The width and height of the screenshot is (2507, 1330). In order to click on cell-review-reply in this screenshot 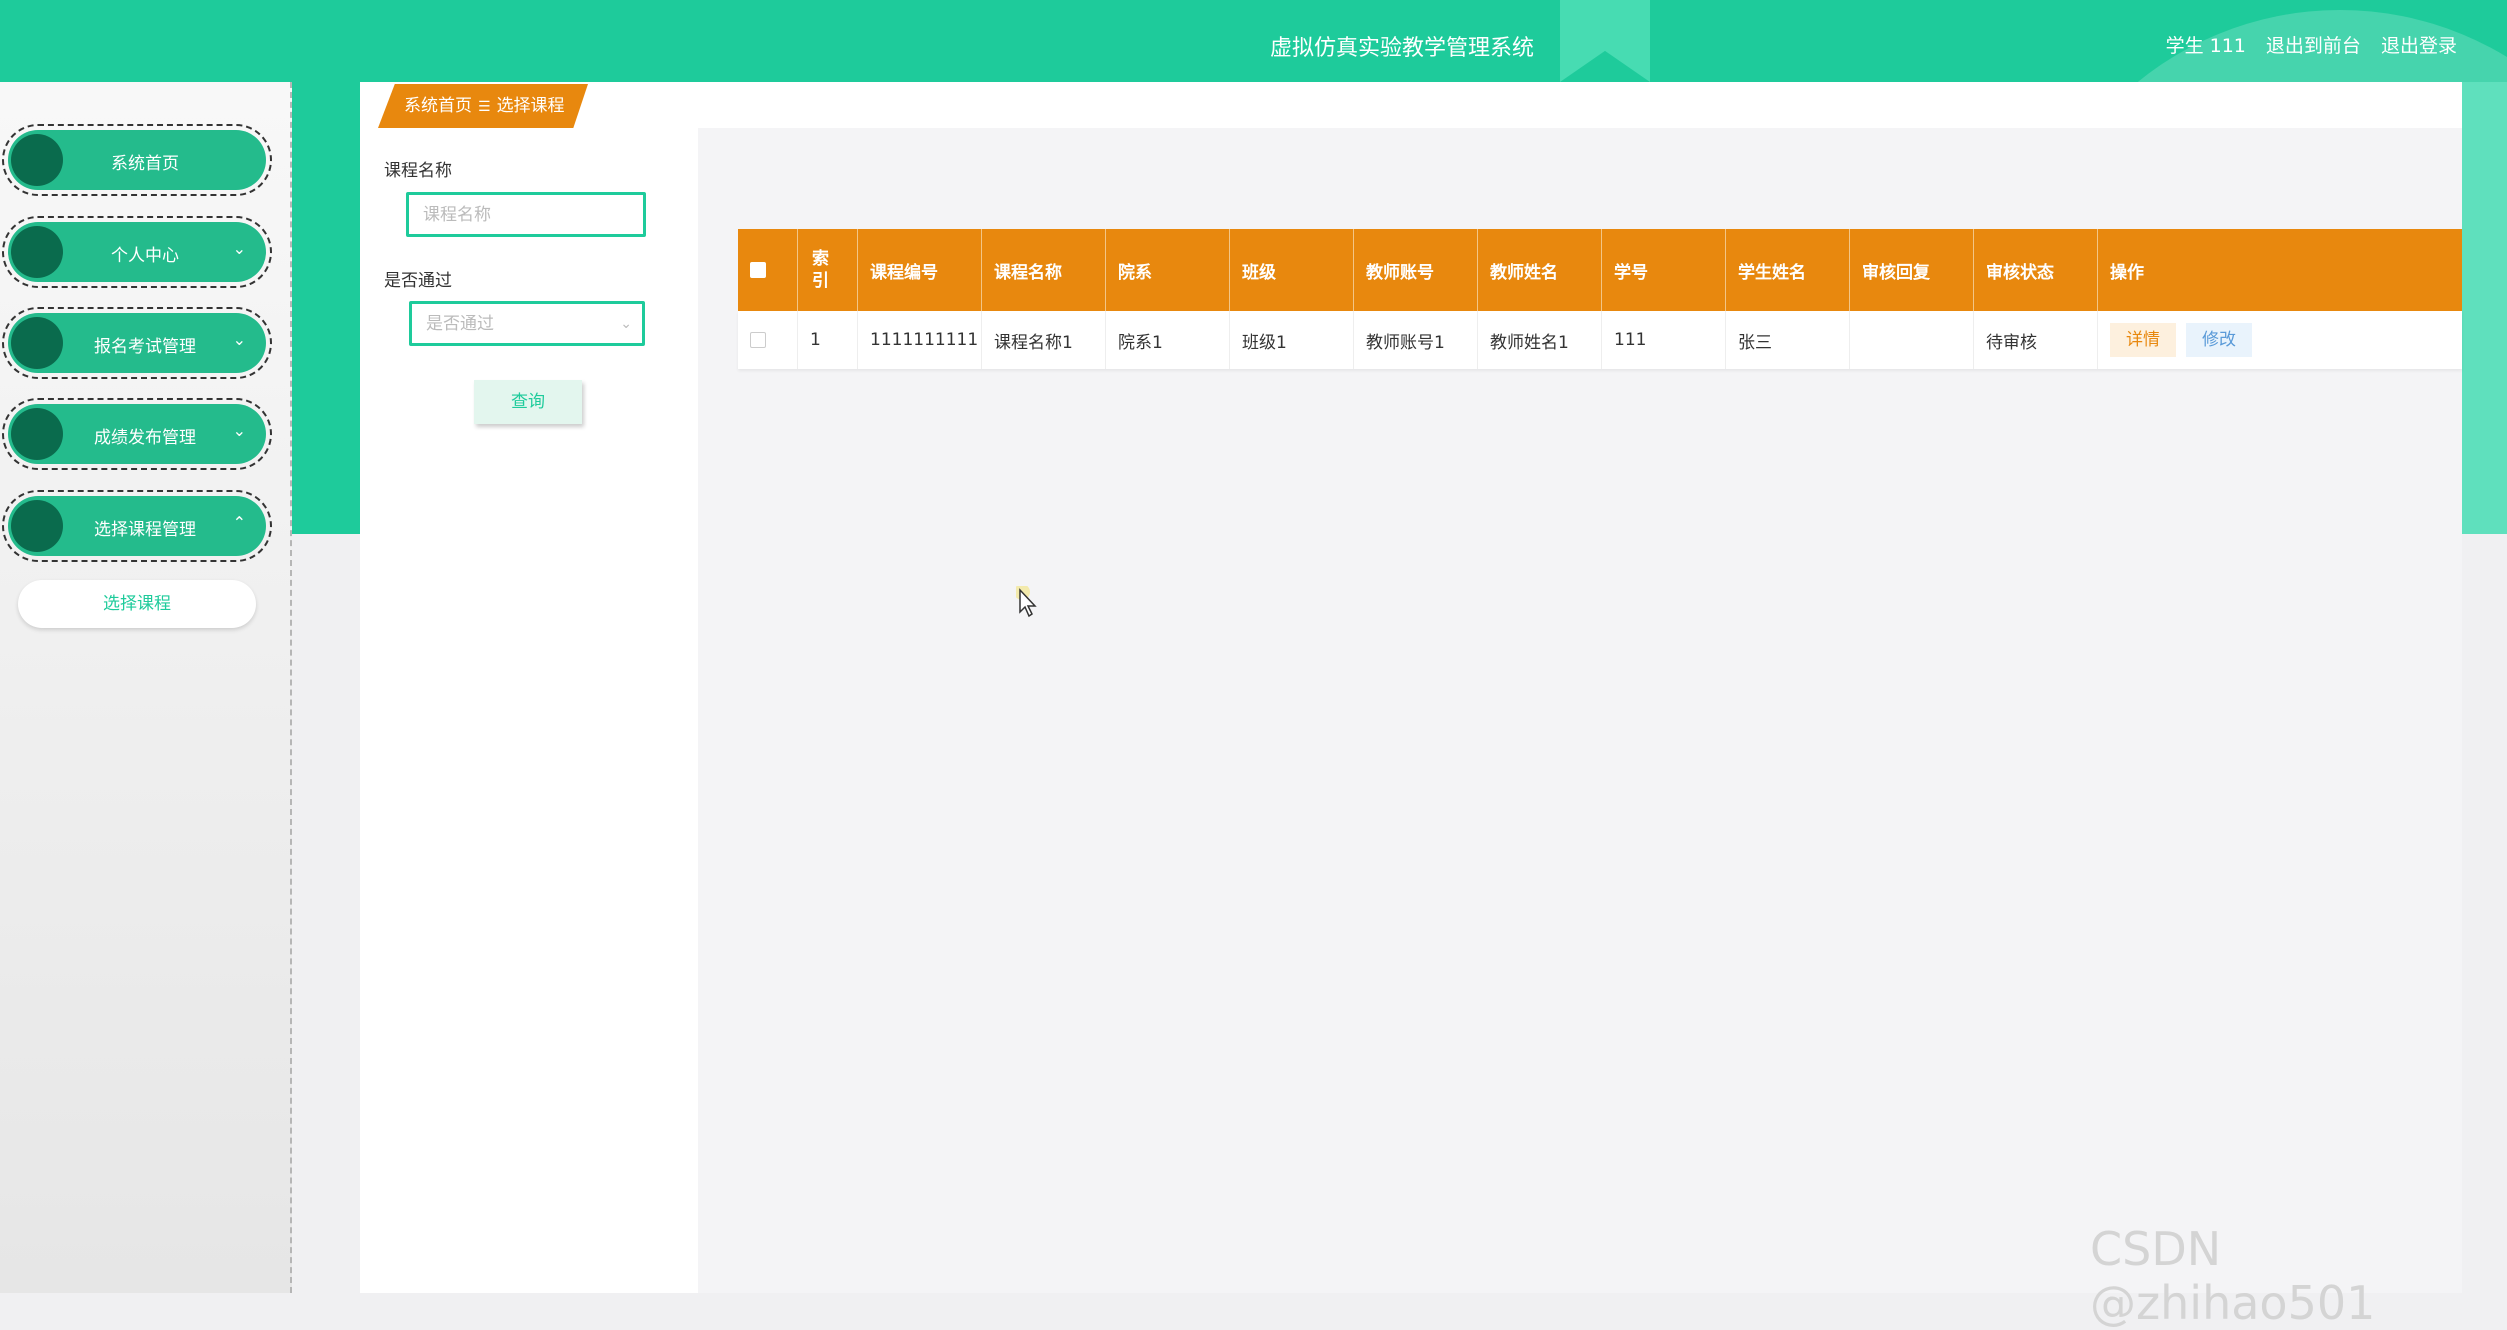, I will do `click(1912, 340)`.